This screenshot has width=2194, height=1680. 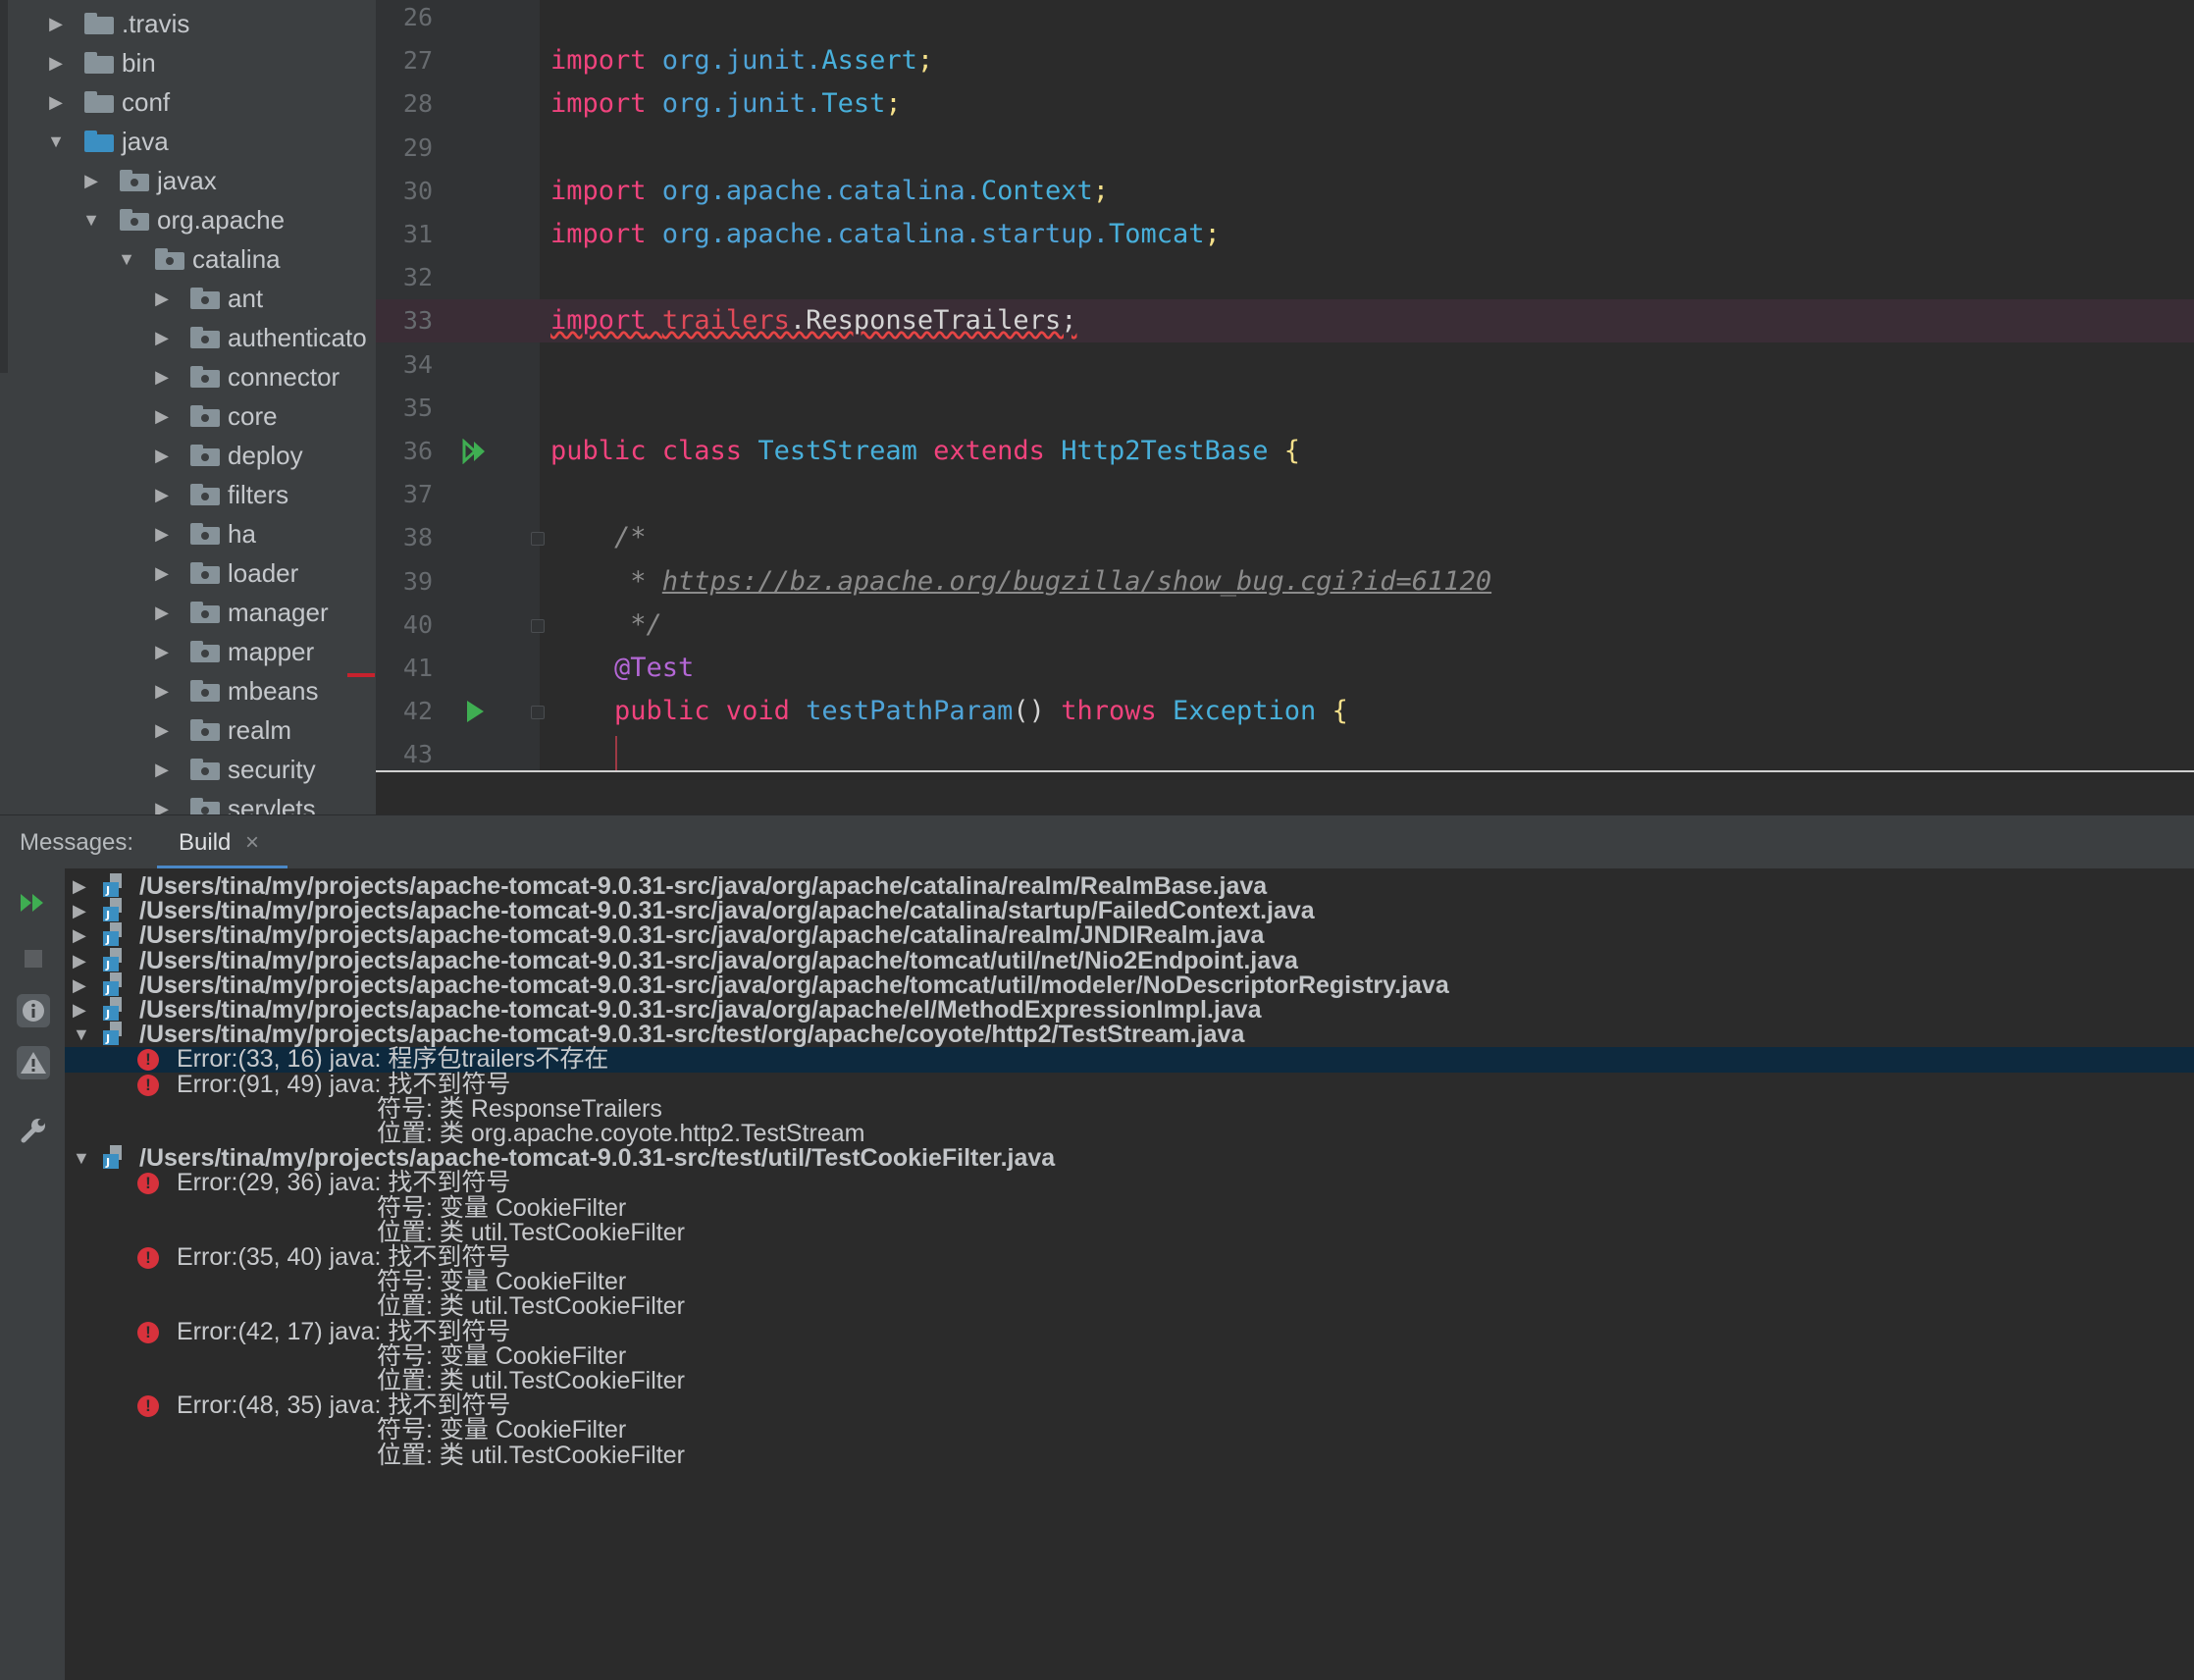 I want to click on tree-item-loader: ▶ loader, so click(x=188, y=573).